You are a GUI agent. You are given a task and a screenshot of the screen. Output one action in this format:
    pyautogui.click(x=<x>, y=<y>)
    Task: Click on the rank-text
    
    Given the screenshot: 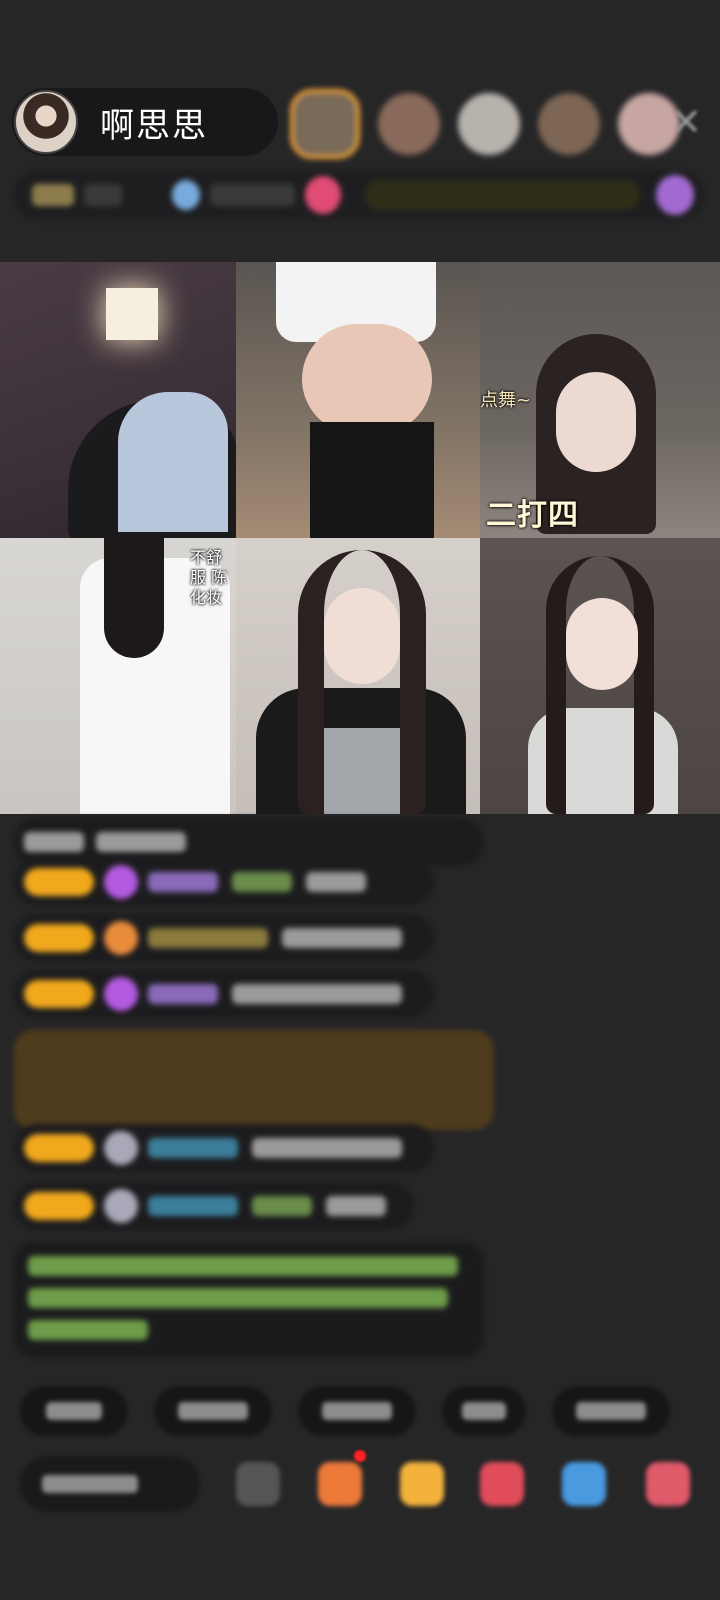 What is the action you would take?
    pyautogui.click(x=102, y=195)
    